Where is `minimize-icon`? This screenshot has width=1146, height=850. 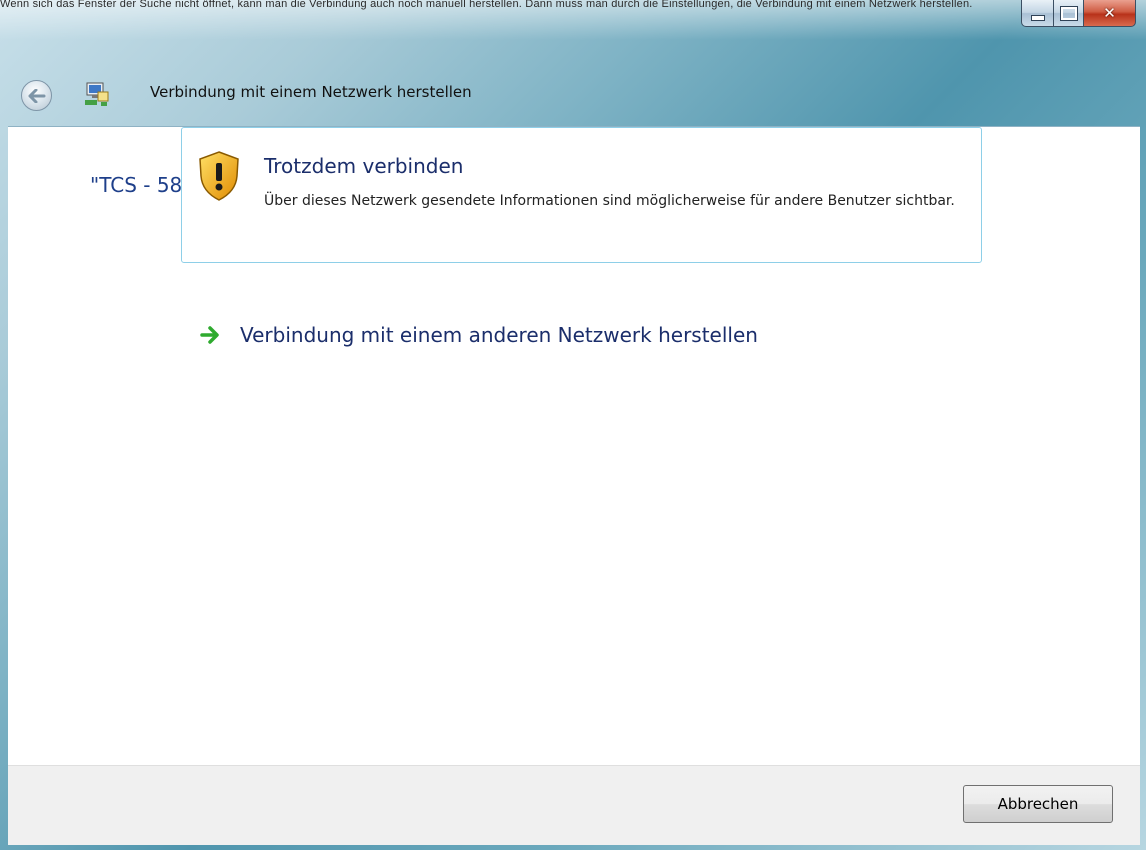
minimize-icon is located at coordinates (1037, 18).